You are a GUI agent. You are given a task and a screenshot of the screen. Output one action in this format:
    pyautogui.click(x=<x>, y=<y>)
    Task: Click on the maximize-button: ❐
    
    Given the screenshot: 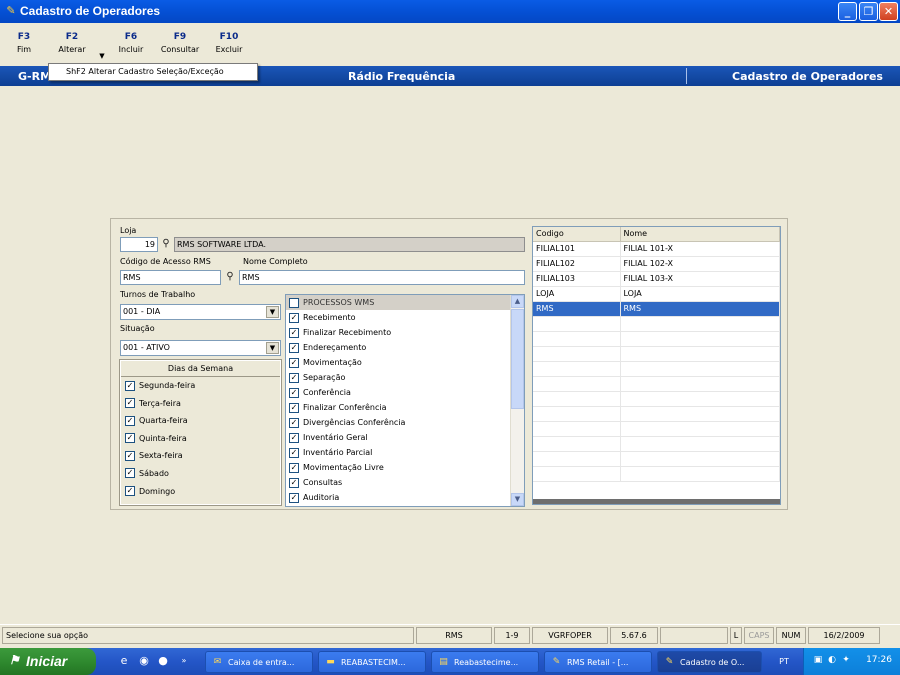 What is the action you would take?
    pyautogui.click(x=868, y=11)
    